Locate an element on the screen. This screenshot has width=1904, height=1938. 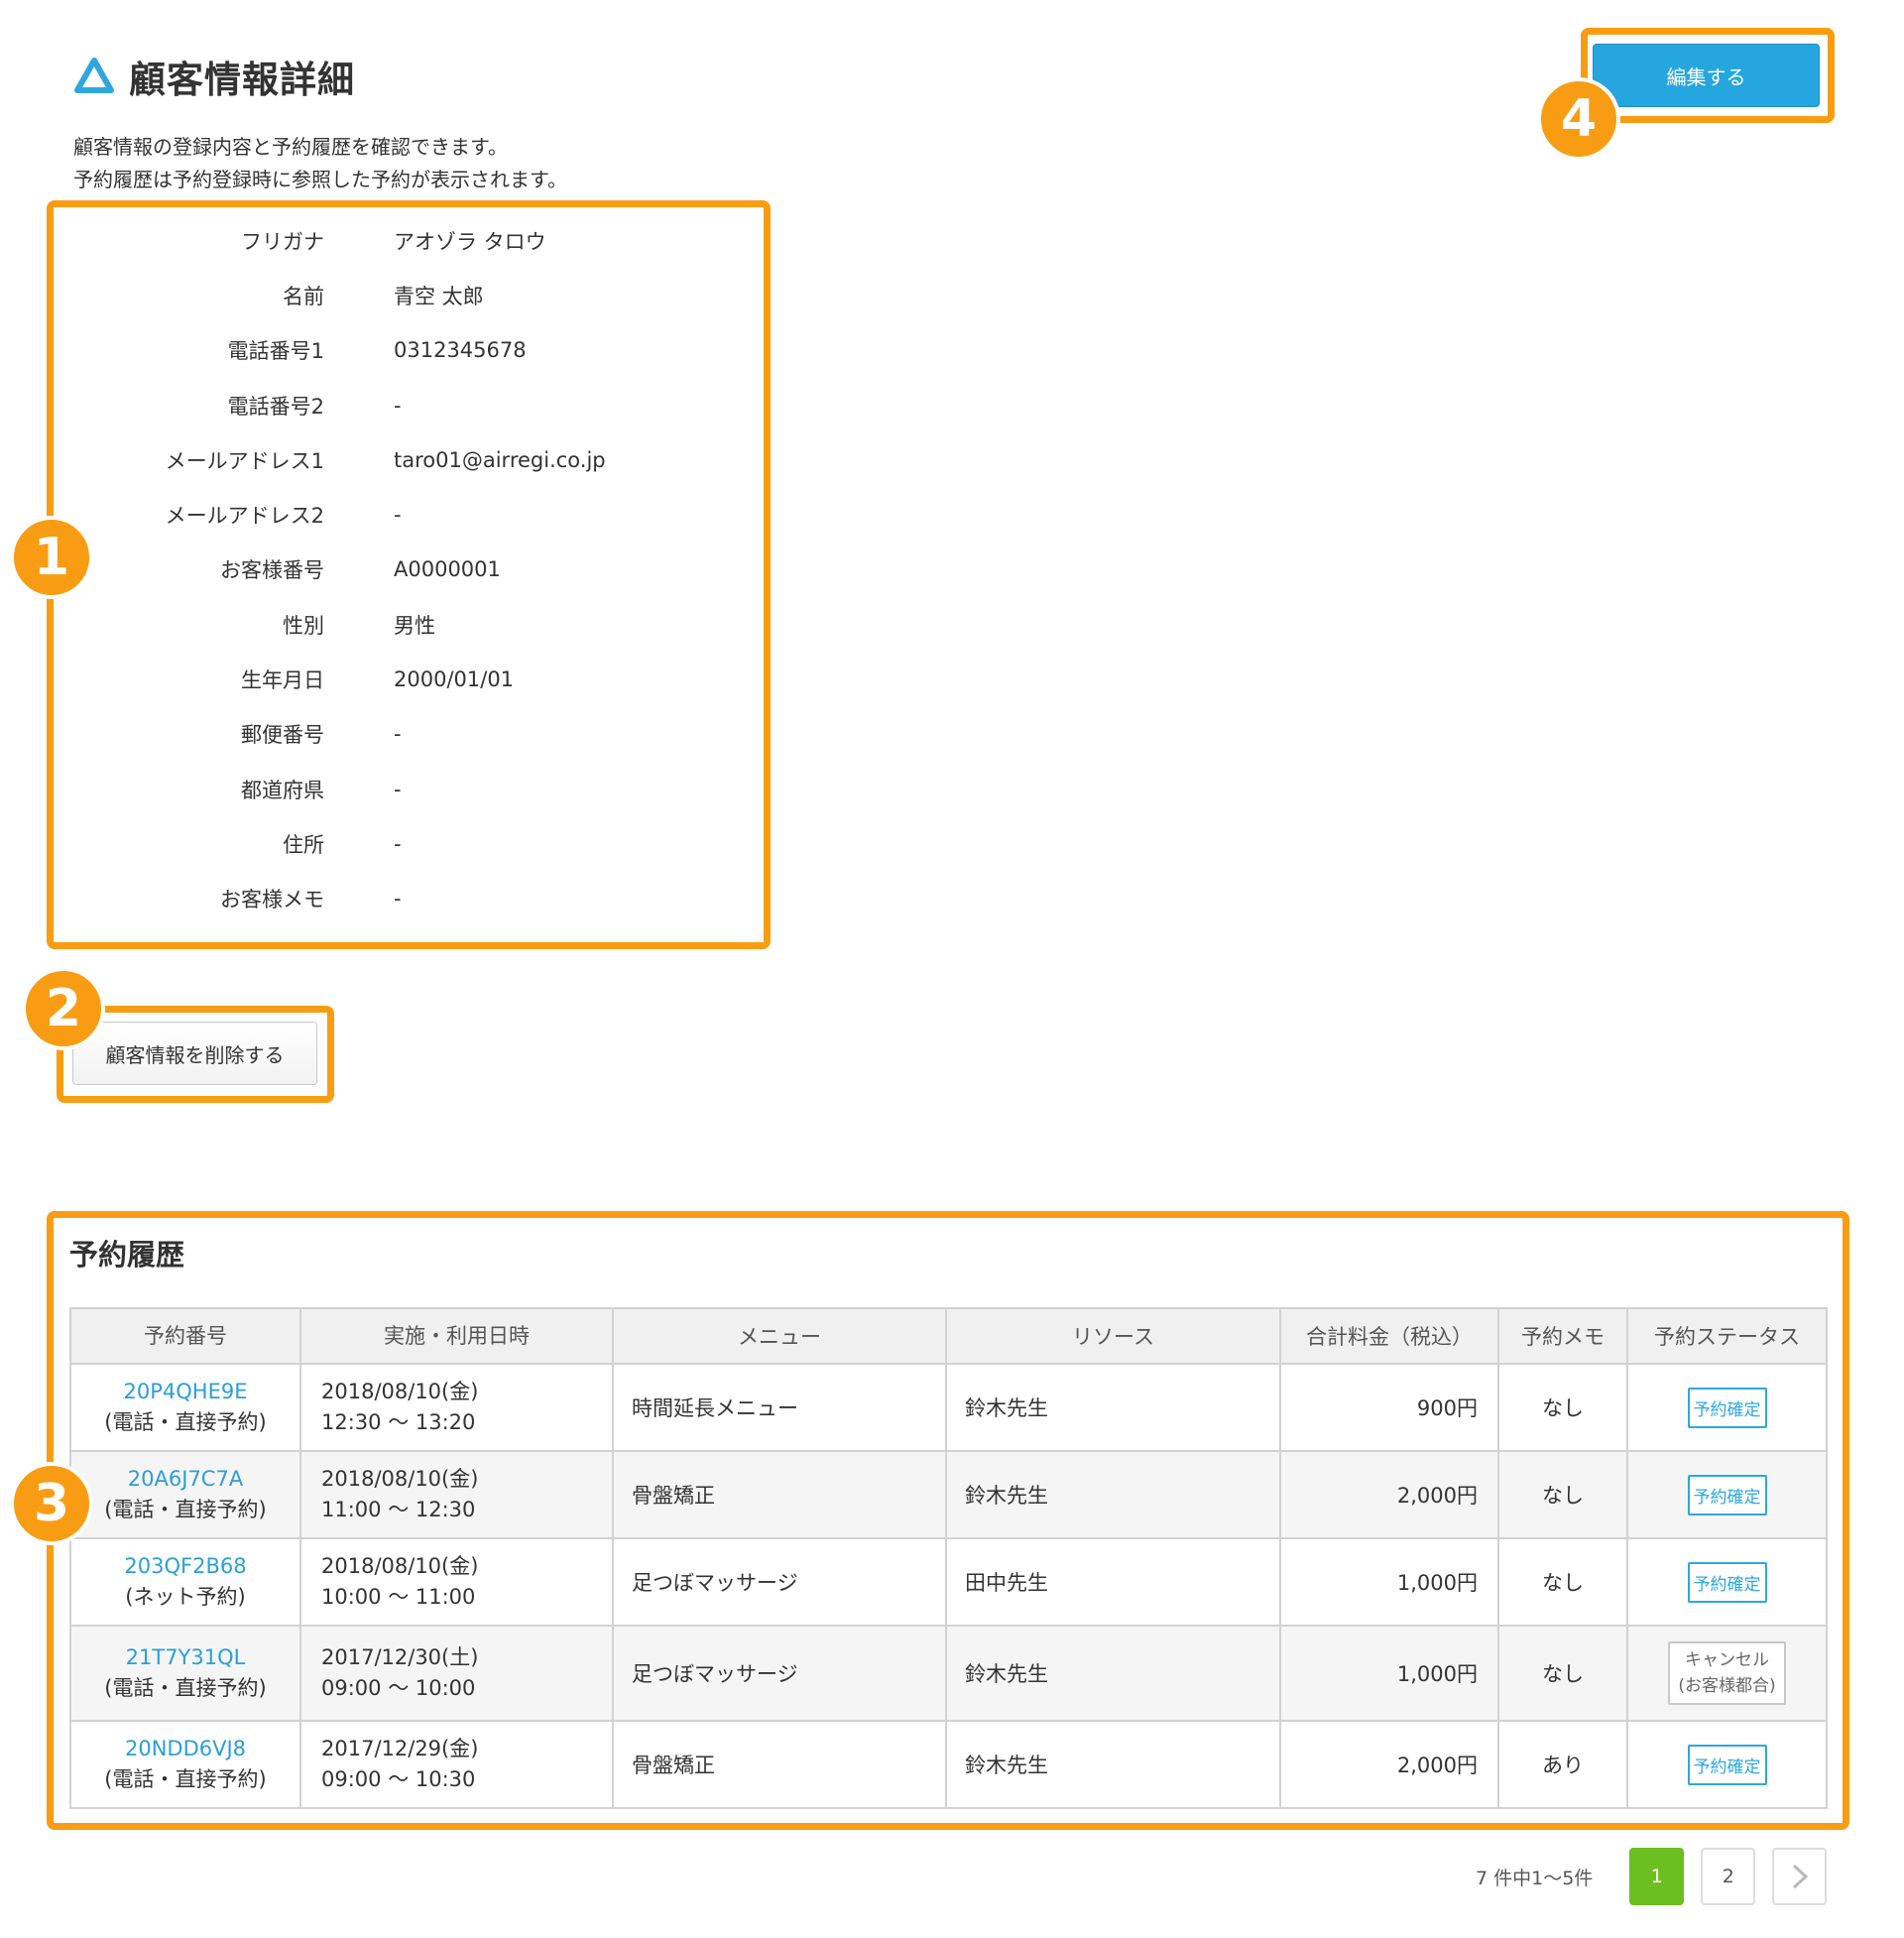
page-button-1: 1 is located at coordinates (1657, 1876).